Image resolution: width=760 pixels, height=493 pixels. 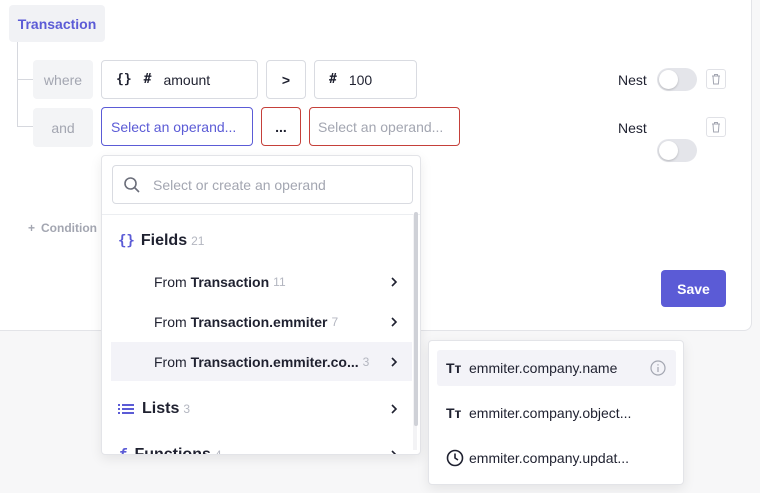 I want to click on left-operand-field: {} # amount, so click(x=179, y=79).